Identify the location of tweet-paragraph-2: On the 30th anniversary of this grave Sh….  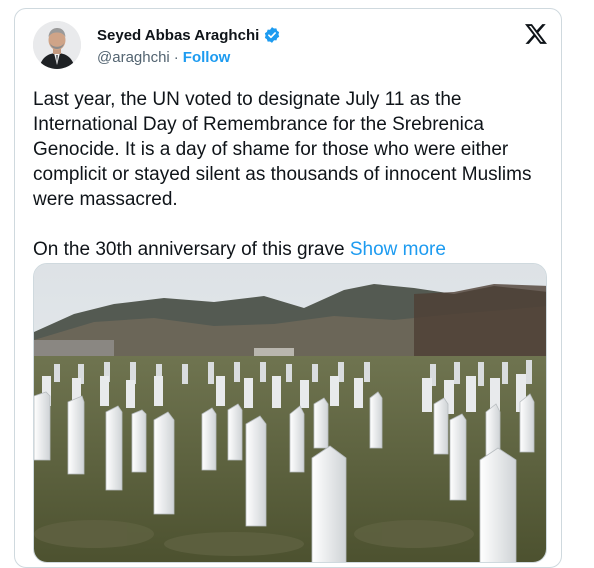
(288, 249).